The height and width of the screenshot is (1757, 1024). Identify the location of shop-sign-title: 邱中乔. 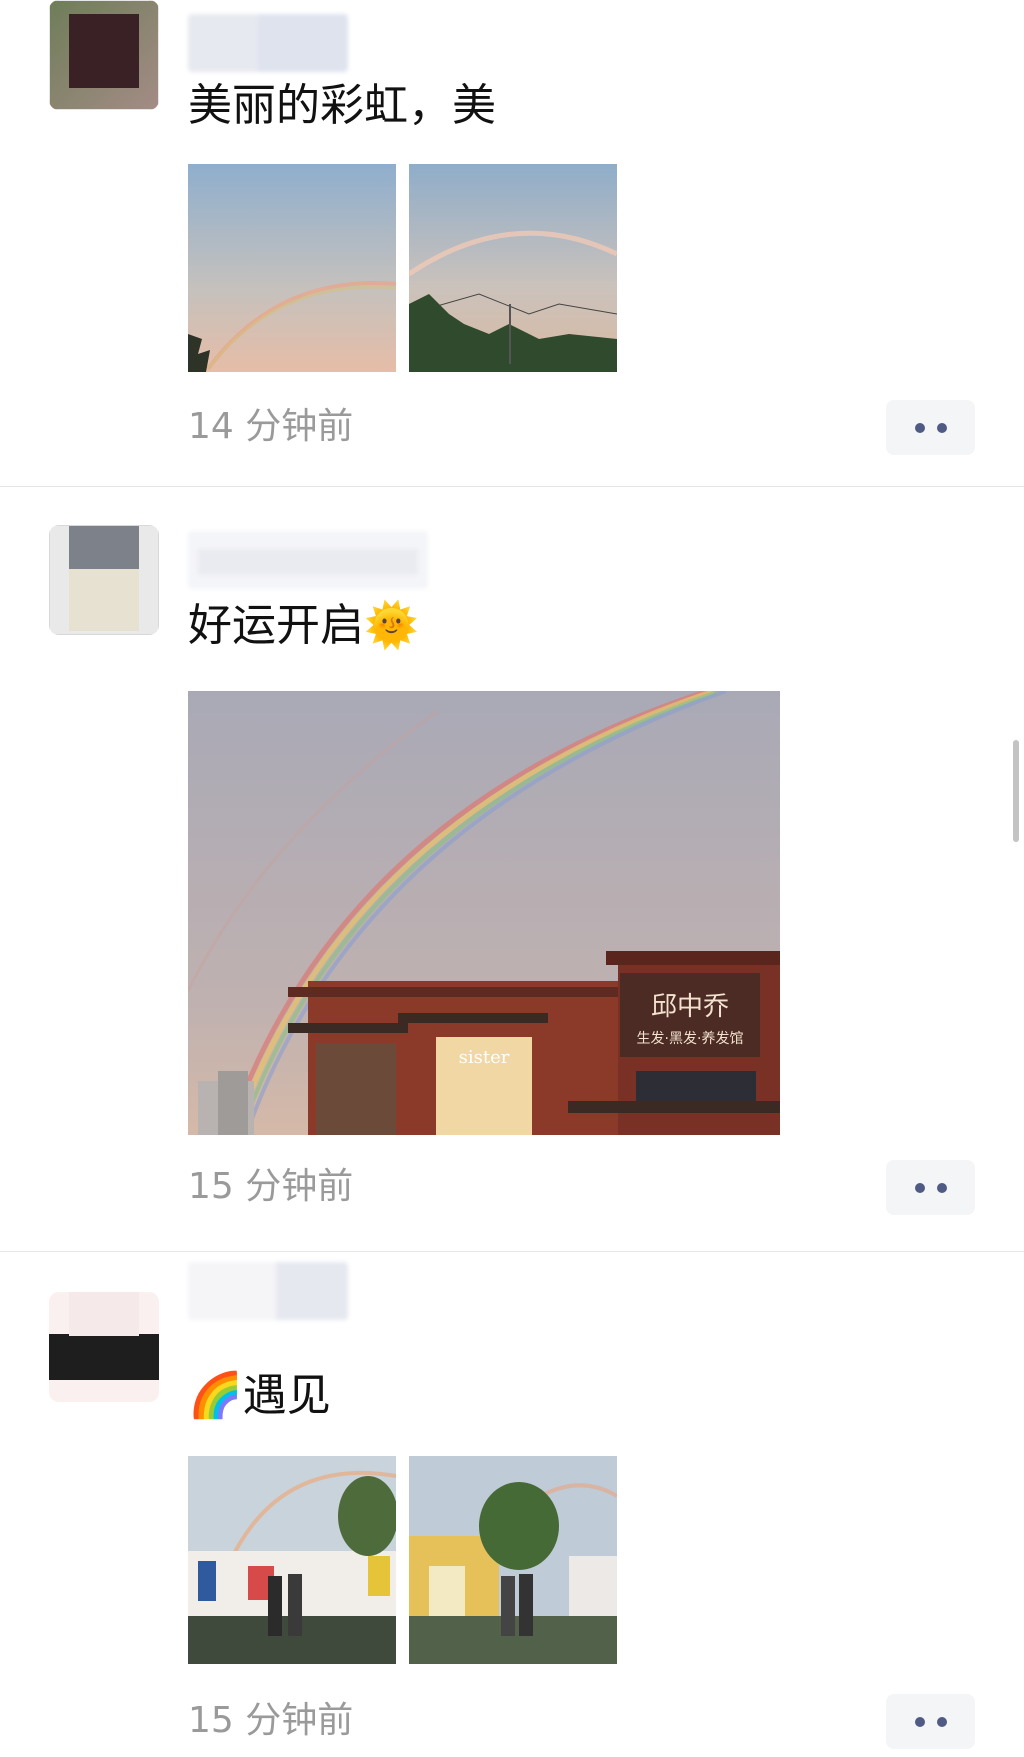
(690, 1007).